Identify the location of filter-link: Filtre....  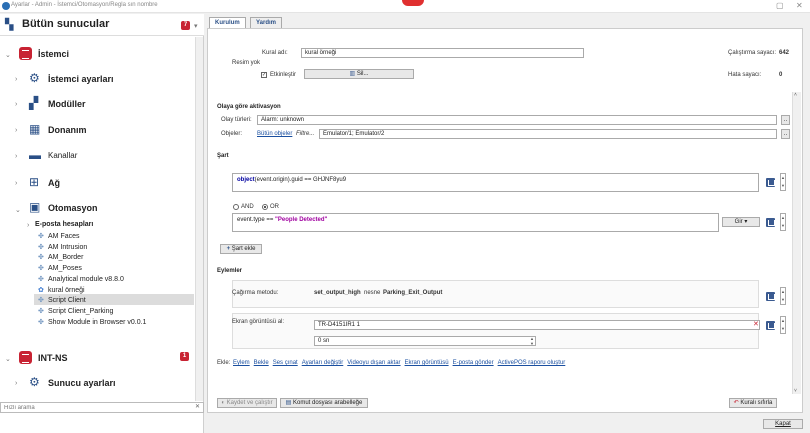
(305, 134).